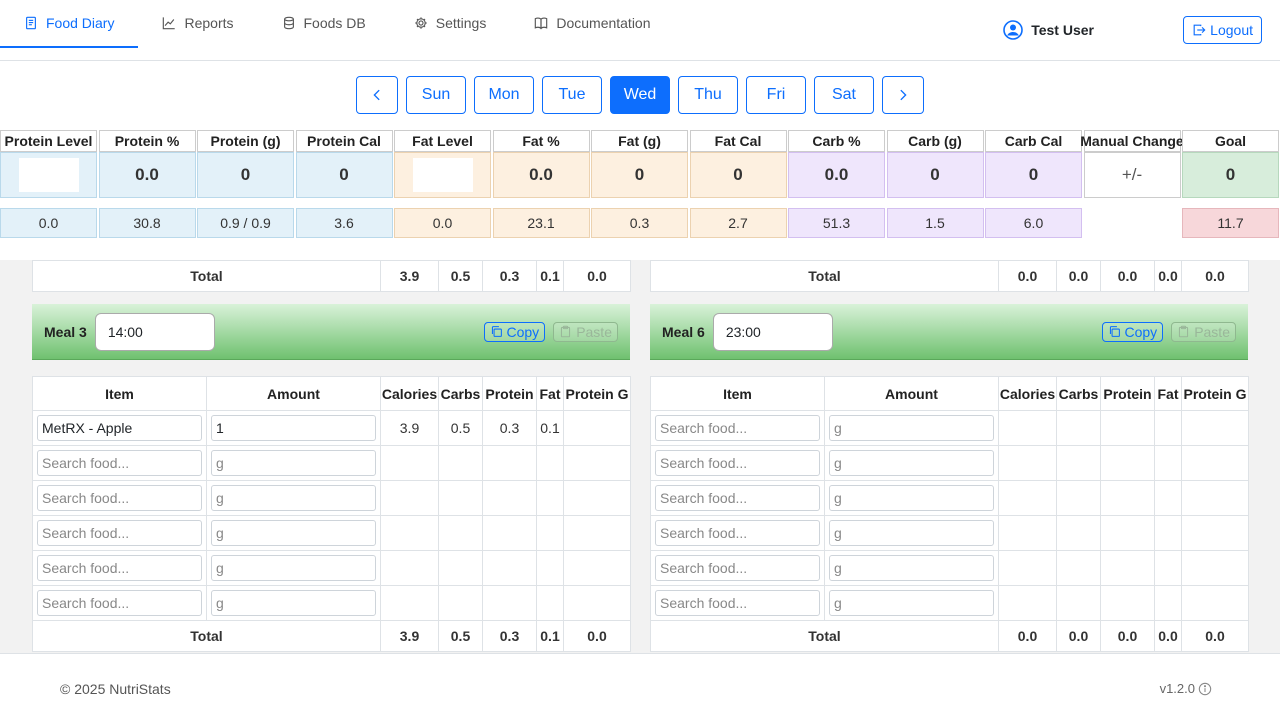  What do you see at coordinates (154, 331) in the screenshot?
I see `meal-time-input: 14:00` at bounding box center [154, 331].